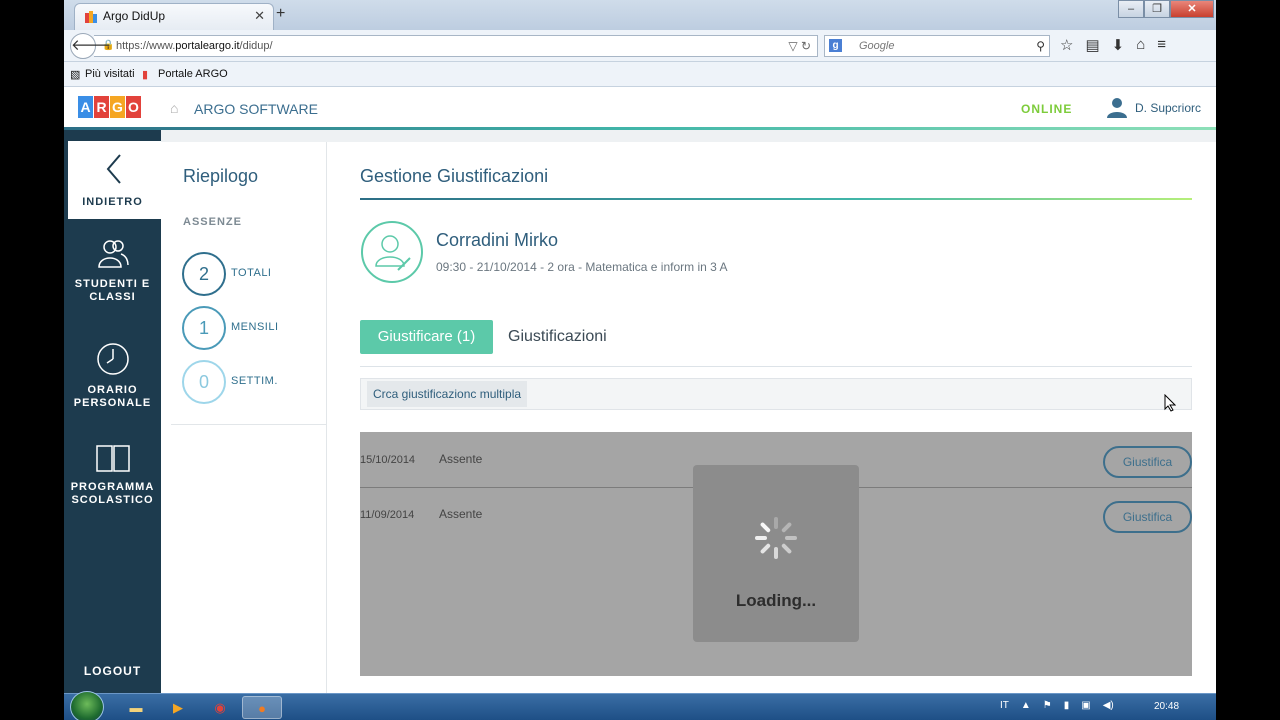  Describe the element at coordinates (256, 109) in the screenshot. I see `brand-link: ARGO SOFTWARE` at that location.